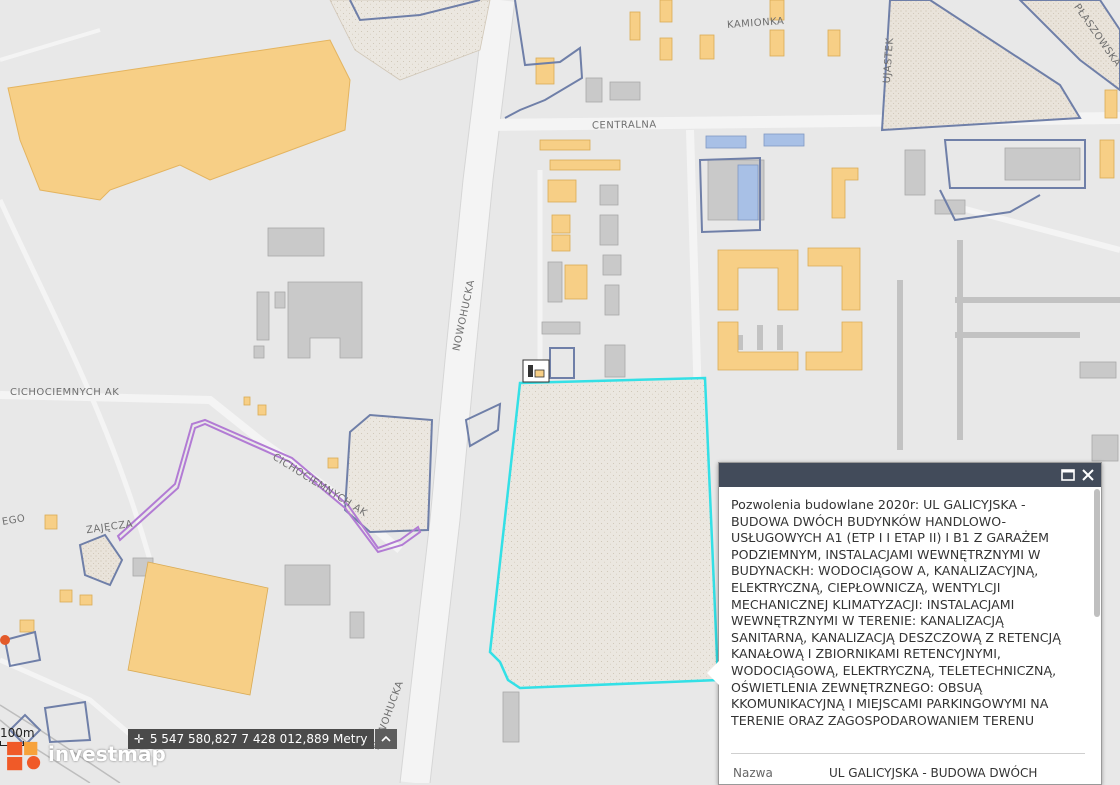 The width and height of the screenshot is (1120, 785). What do you see at coordinates (24, 756) in the screenshot?
I see `investmap-logo` at bounding box center [24, 756].